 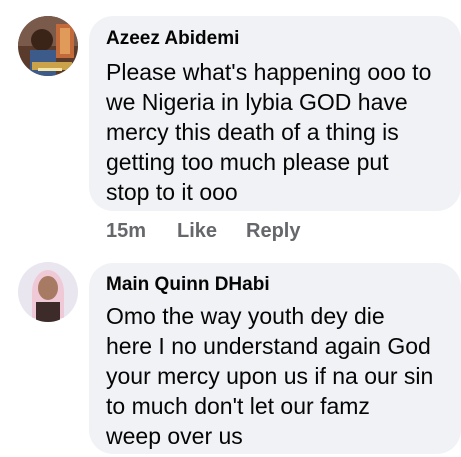 I want to click on comment-text-line: we Nigeria in lybia GOD have, so click(x=257, y=102).